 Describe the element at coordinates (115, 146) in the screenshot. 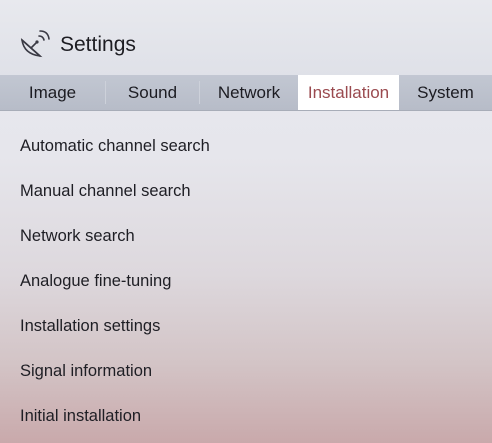

I see `menu-item-automatic-channel-search: Automatic channel search` at that location.